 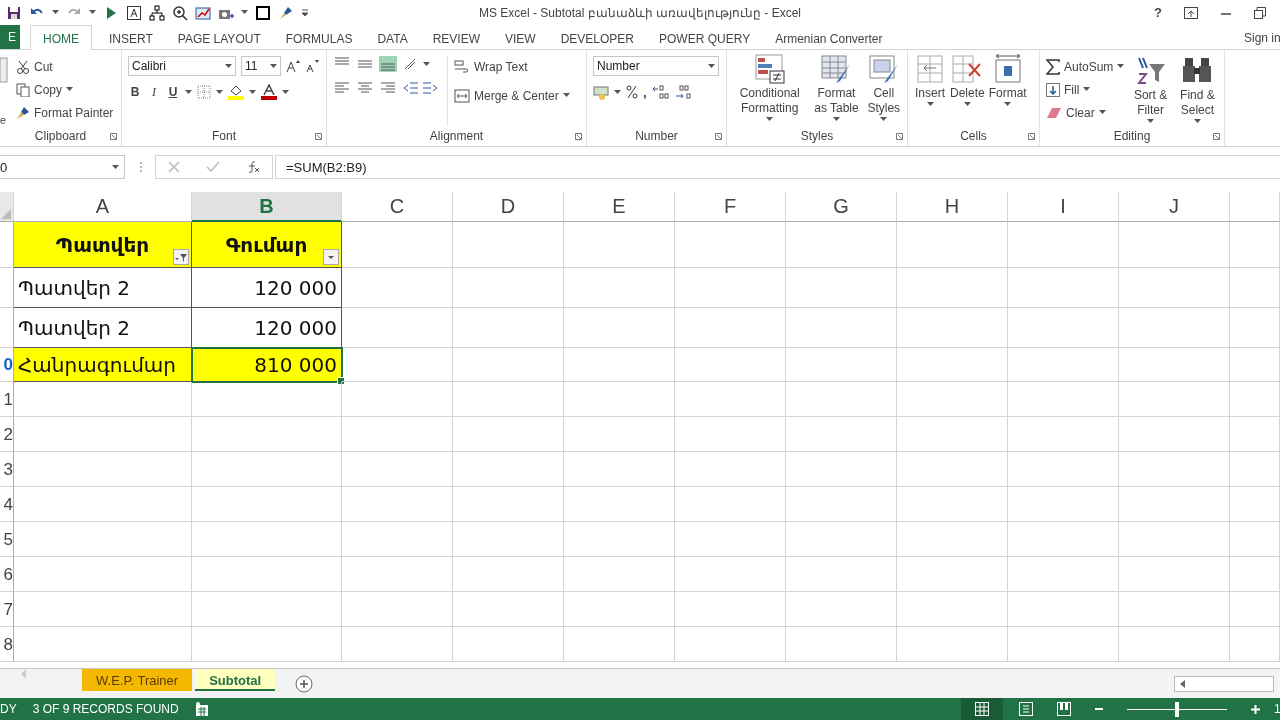 I want to click on paste-label: e, so click(x=4, y=120).